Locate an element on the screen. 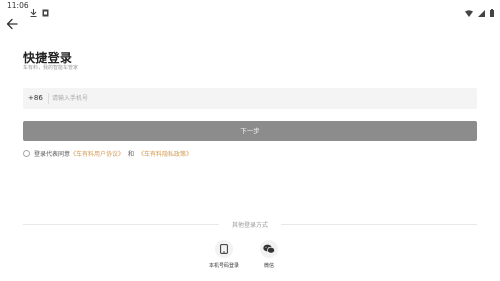  battery-icon is located at coordinates (492, 11).